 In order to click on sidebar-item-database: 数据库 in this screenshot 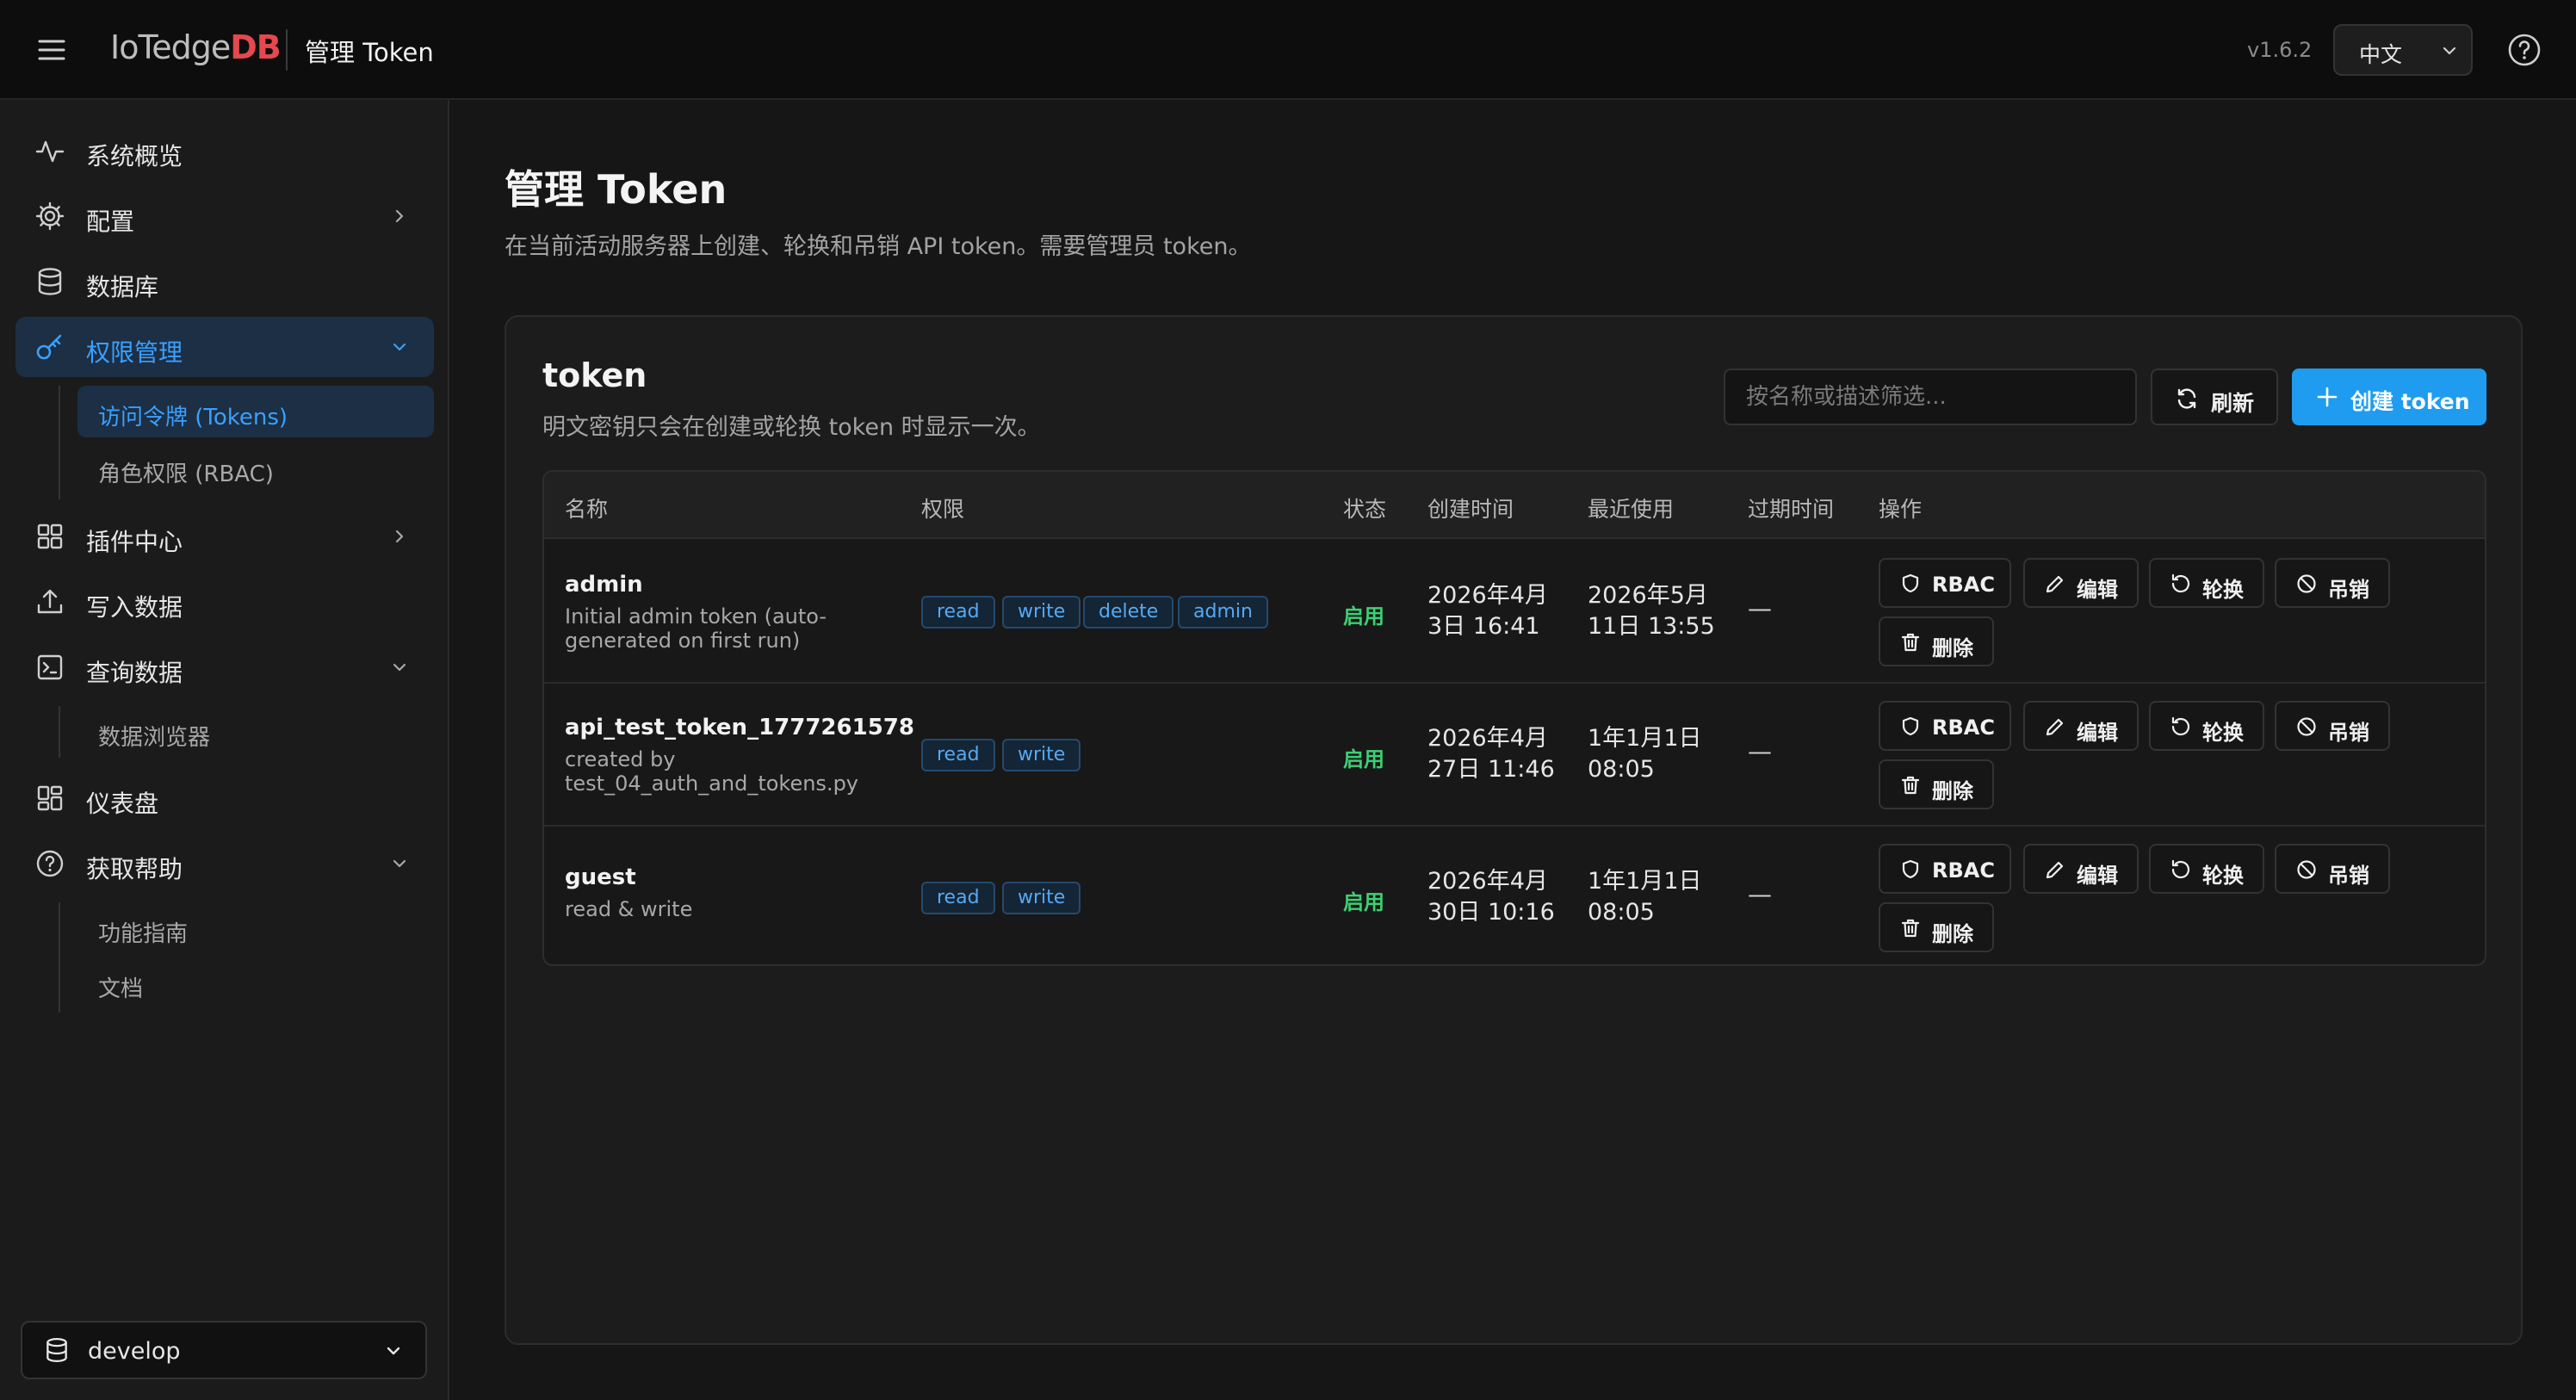, I will do `click(225, 281)`.